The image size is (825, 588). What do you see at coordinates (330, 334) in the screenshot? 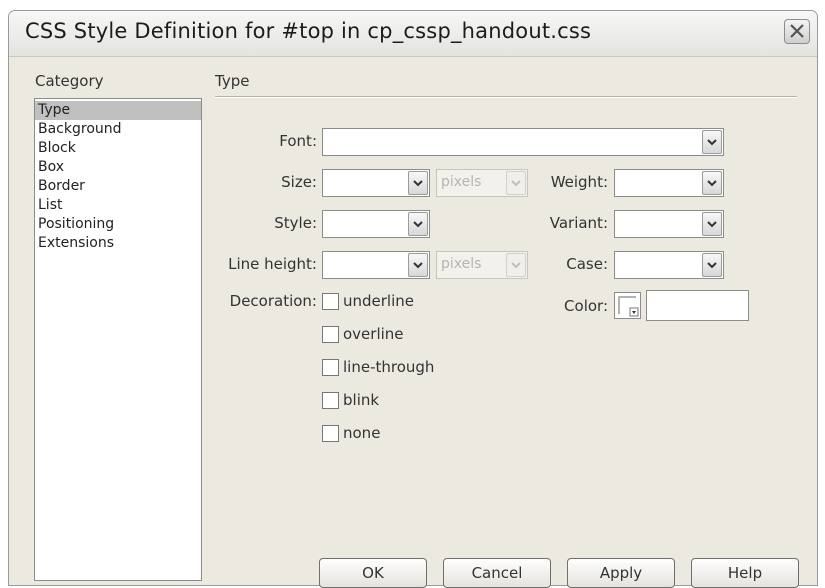
I see `overline-checkbox` at bounding box center [330, 334].